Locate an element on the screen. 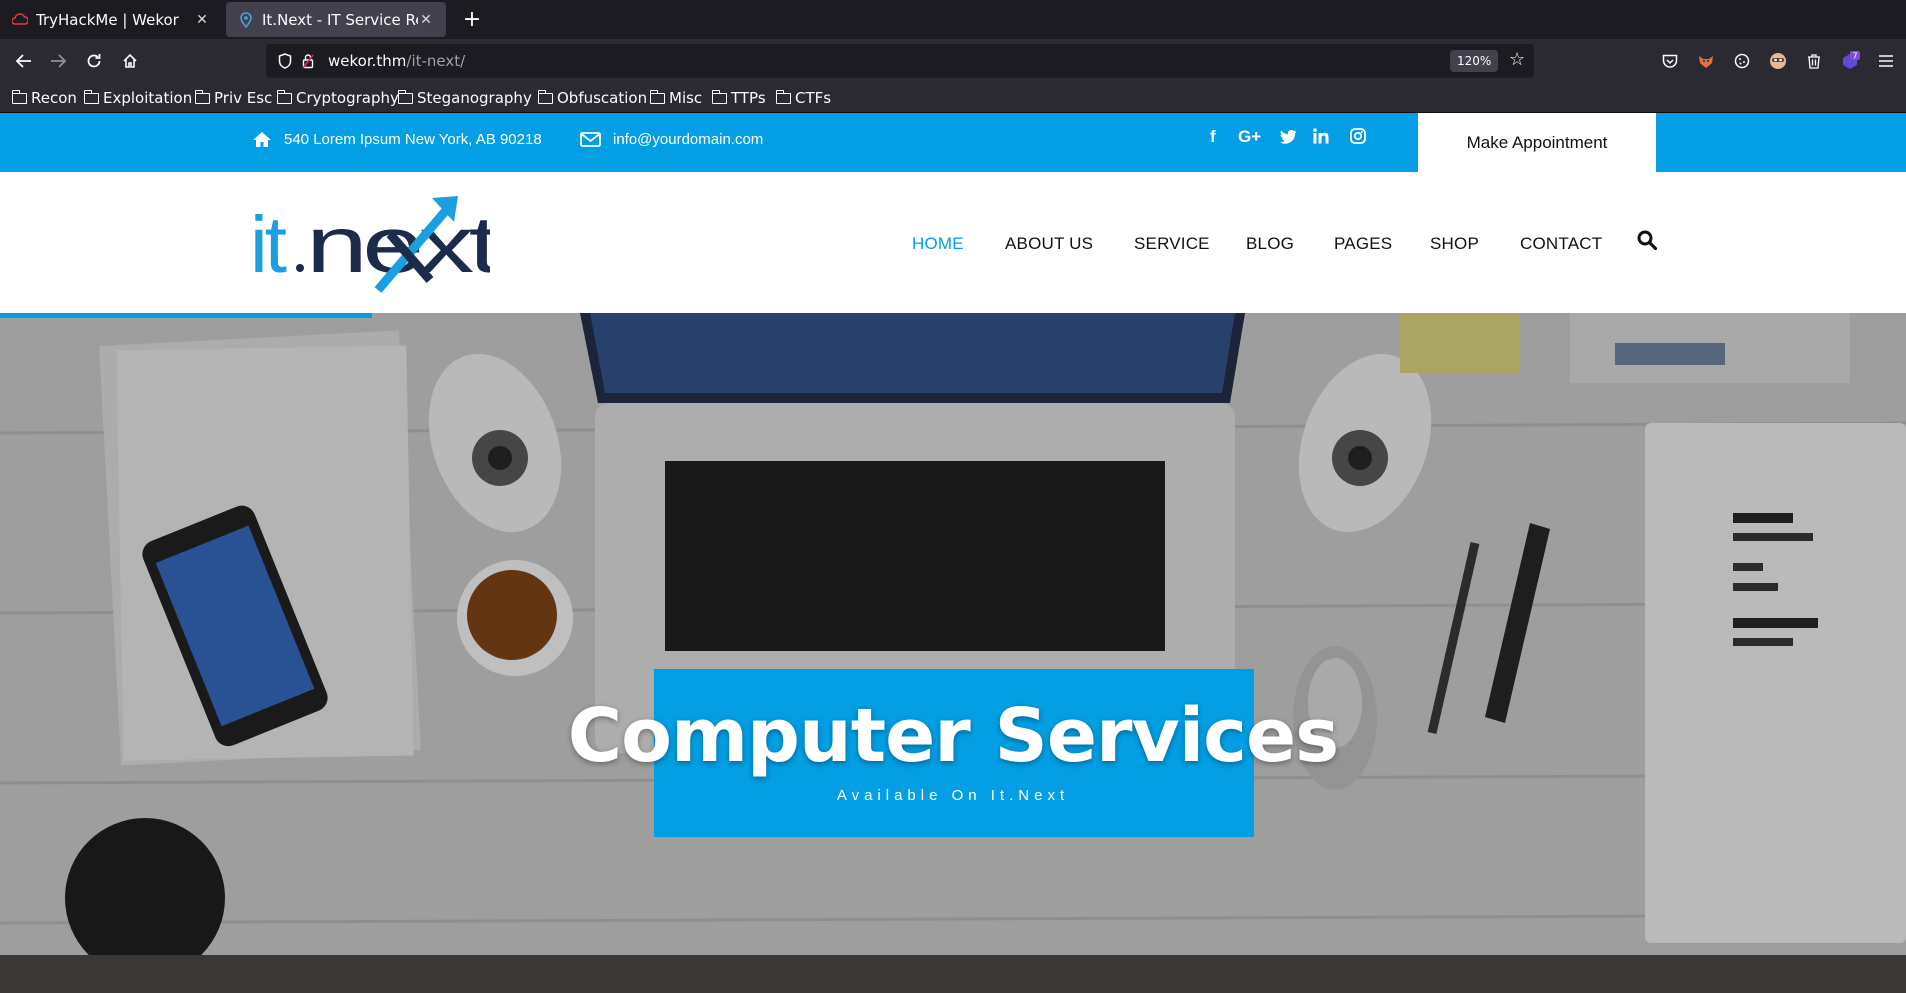 Image resolution: width=1906 pixels, height=993 pixels. bookmark-folder-steganography: Steganography is located at coordinates (464, 98).